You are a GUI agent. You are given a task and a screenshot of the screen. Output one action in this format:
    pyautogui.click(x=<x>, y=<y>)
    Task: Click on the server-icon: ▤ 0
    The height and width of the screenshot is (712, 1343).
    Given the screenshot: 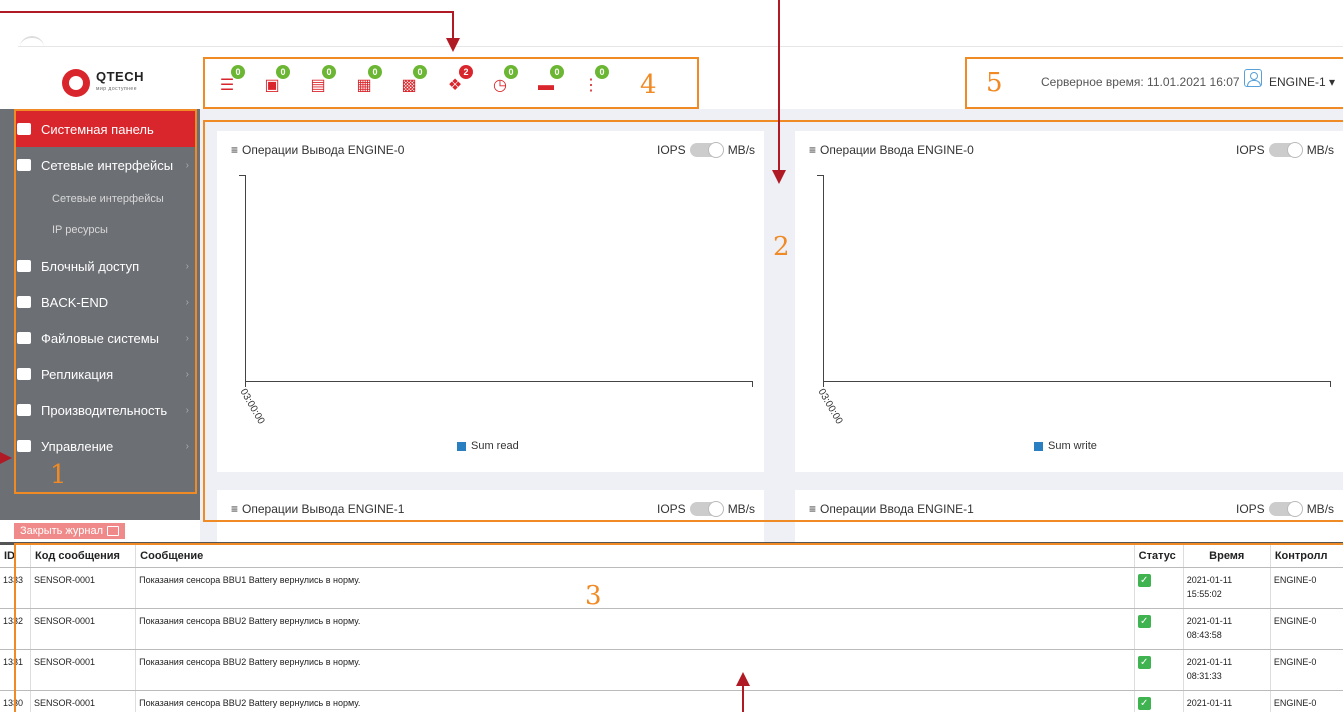 What is the action you would take?
    pyautogui.click(x=322, y=80)
    